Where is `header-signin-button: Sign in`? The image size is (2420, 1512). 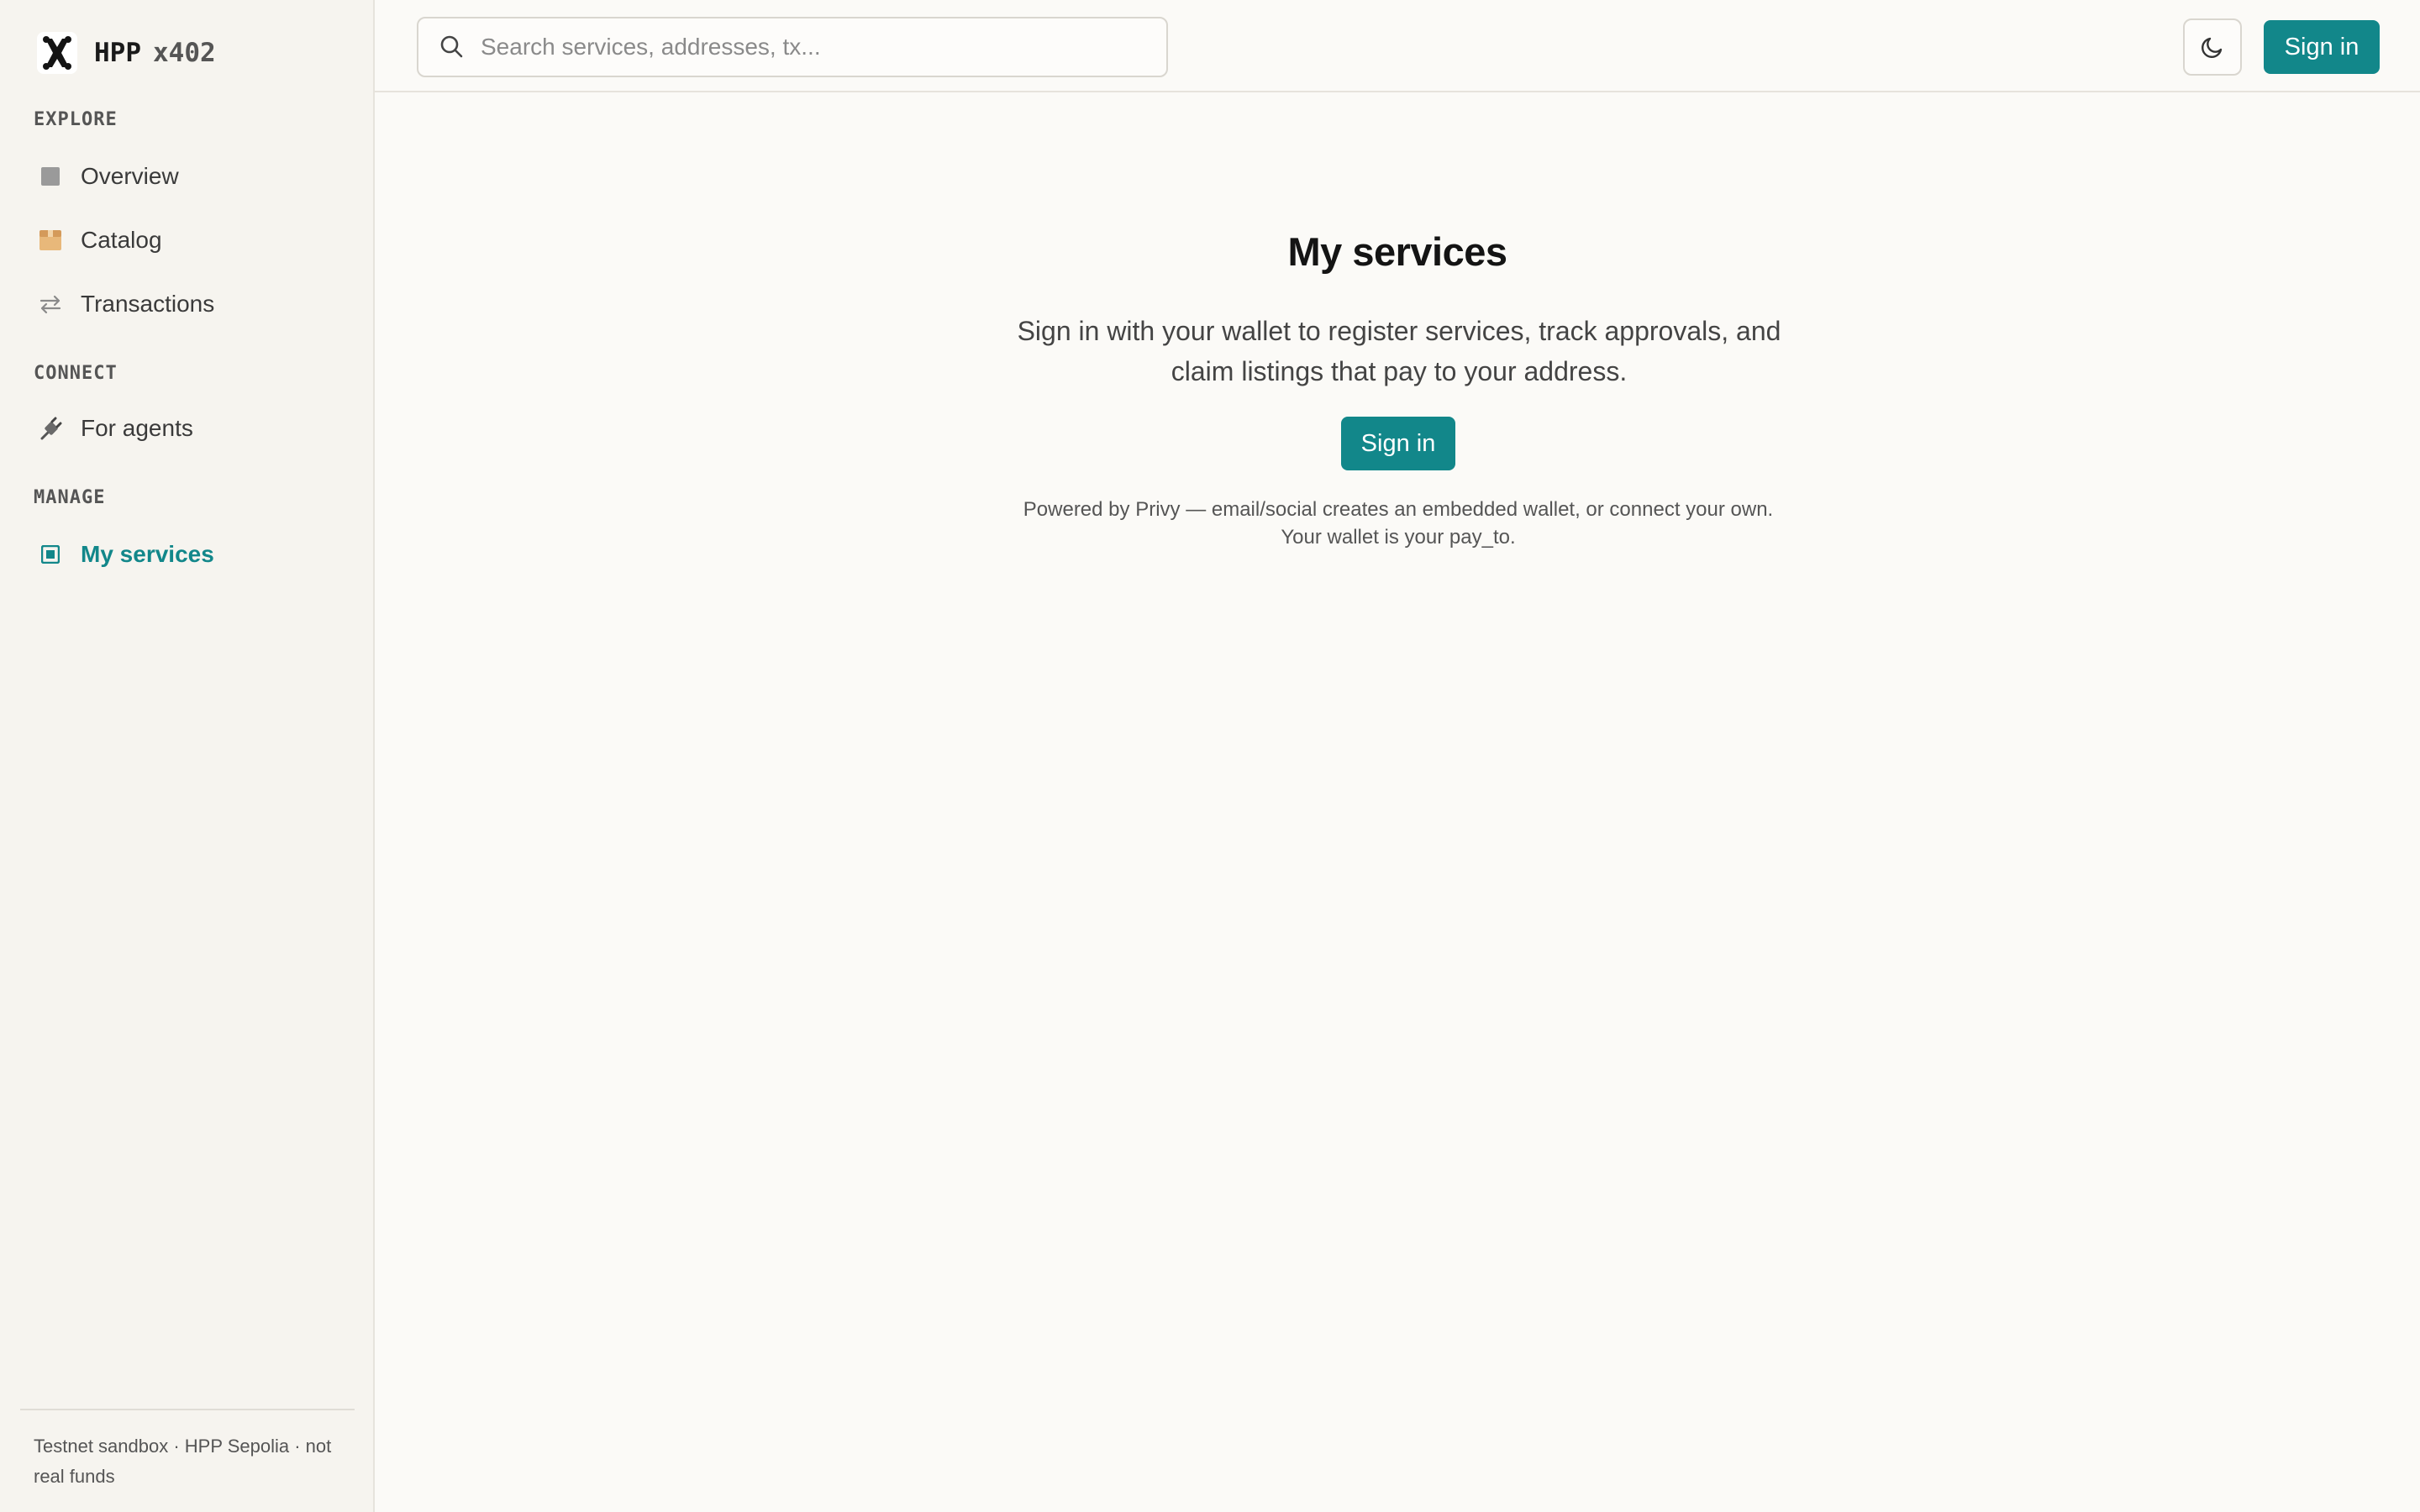
header-signin-button: Sign in is located at coordinates (2322, 47).